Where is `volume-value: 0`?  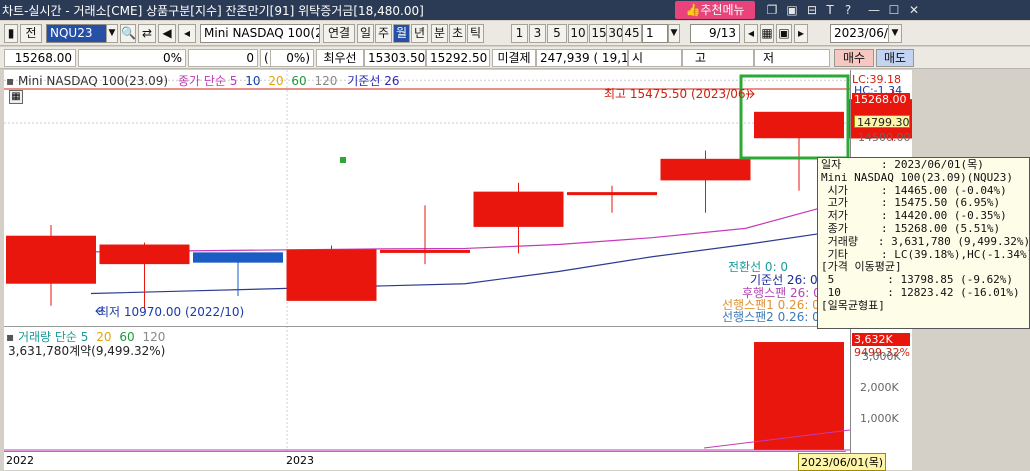
volume-value: 0 is located at coordinates (223, 58).